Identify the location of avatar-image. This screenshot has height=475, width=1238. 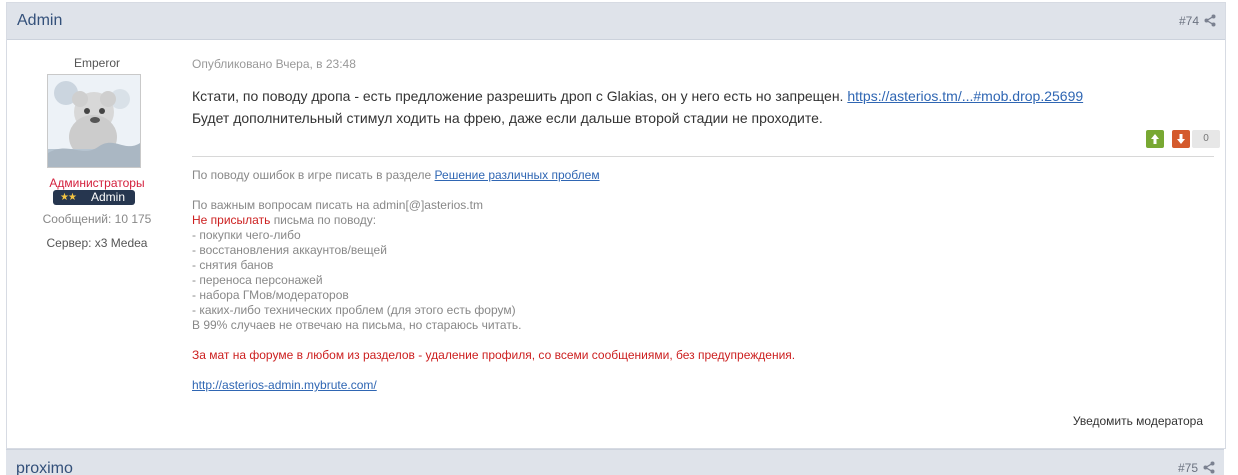
(94, 121).